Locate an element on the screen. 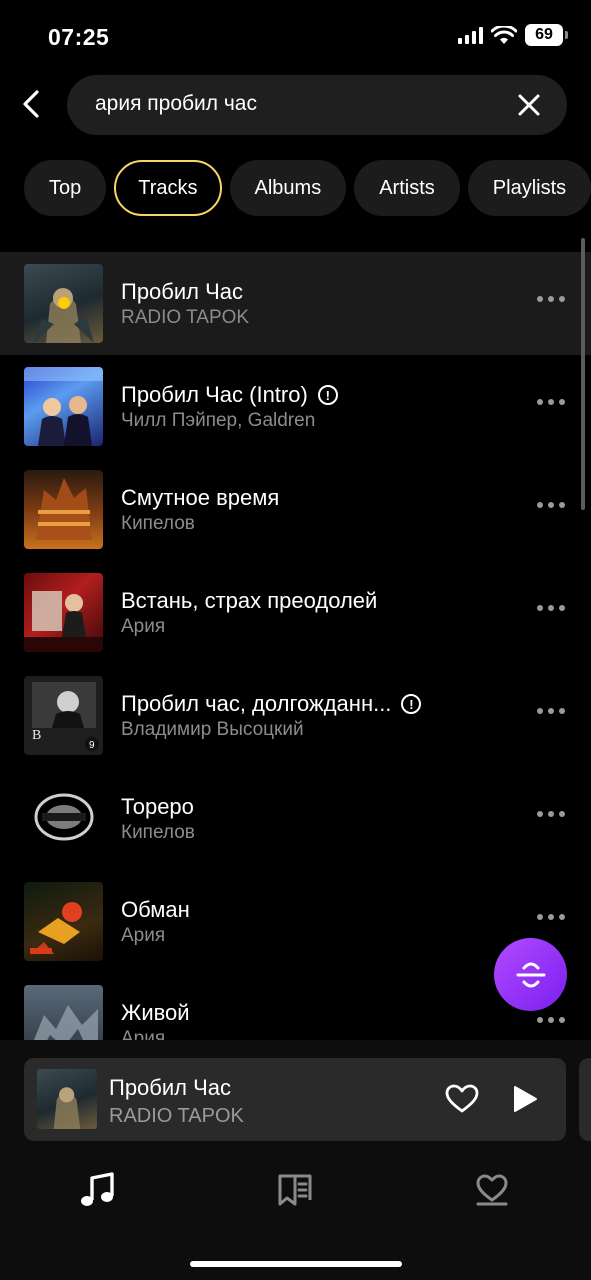 The width and height of the screenshot is (591, 1280). nav-library is located at coordinates (295, 1190).